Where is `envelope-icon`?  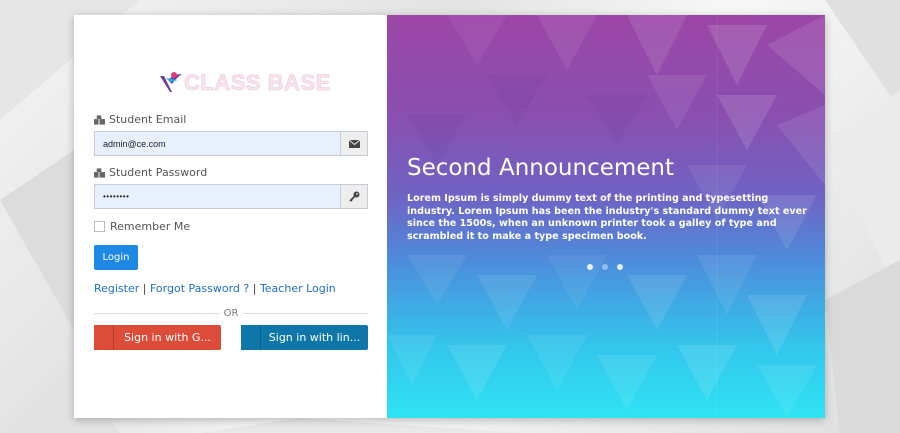
envelope-icon is located at coordinates (354, 143).